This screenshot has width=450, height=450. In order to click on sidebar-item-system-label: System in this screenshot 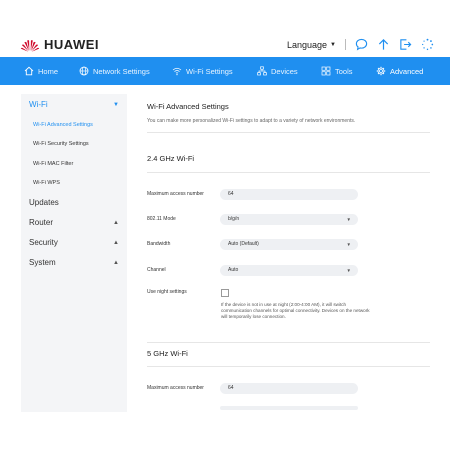, I will do `click(42, 262)`.